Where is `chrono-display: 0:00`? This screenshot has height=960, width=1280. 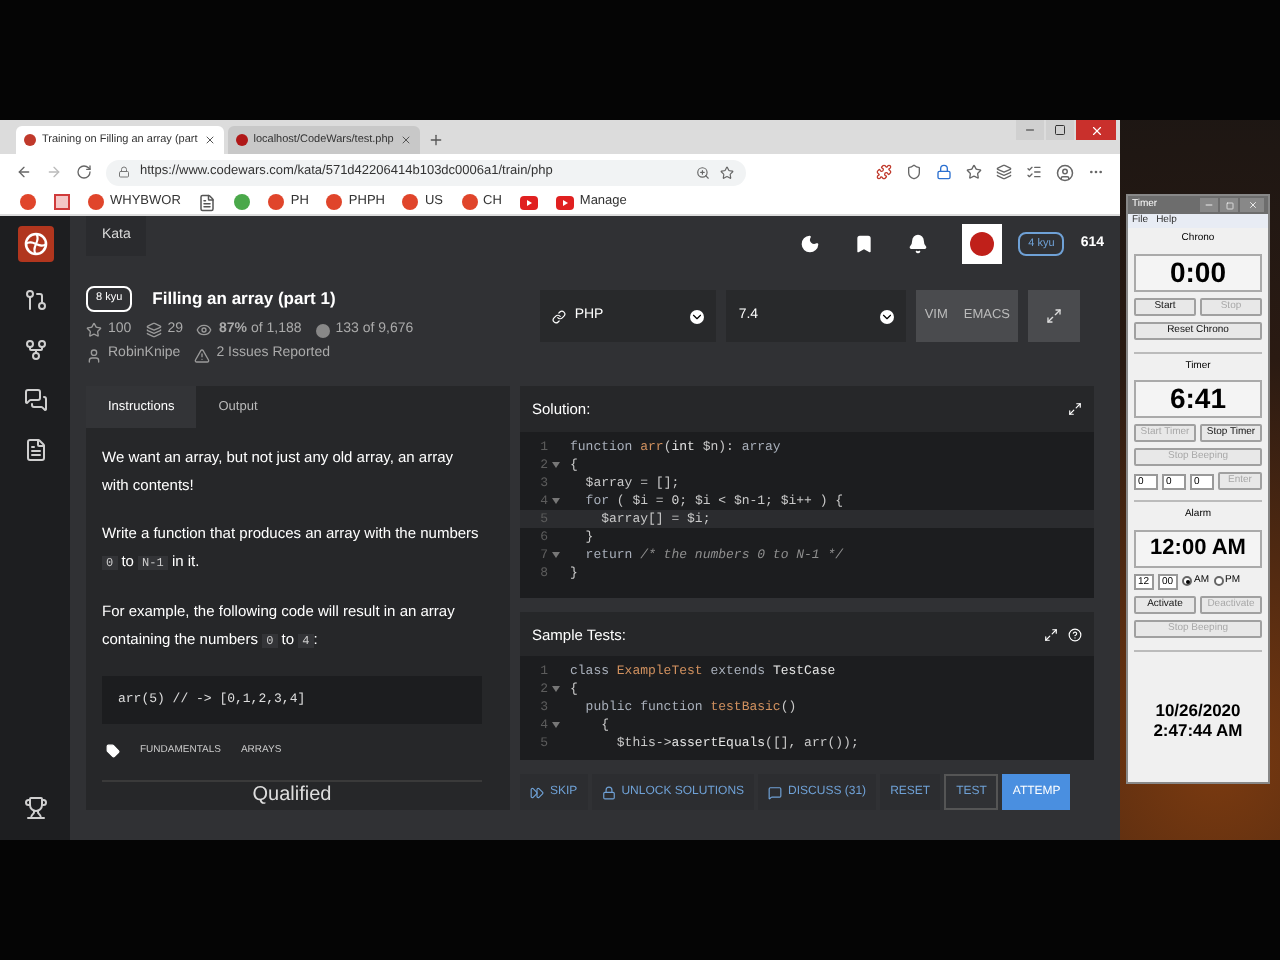 chrono-display: 0:00 is located at coordinates (1198, 272).